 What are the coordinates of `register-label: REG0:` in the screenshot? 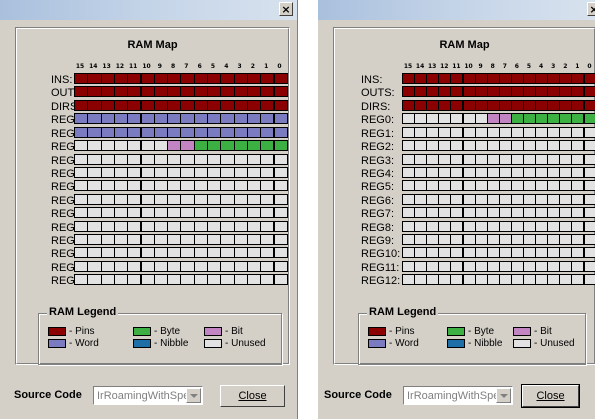 It's located at (378, 120).